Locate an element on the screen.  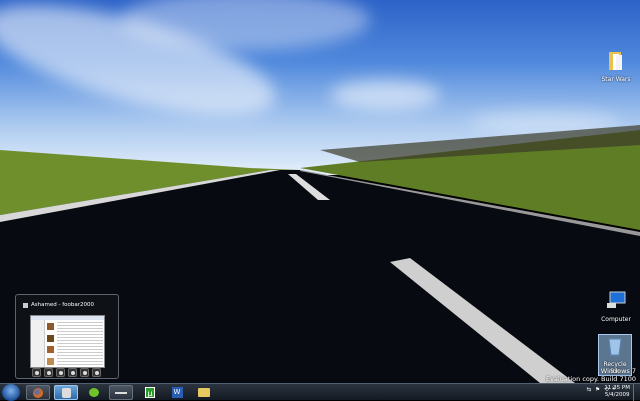
preview-title-text: Ashamed - foobar2000 is located at coordinates (62, 305).